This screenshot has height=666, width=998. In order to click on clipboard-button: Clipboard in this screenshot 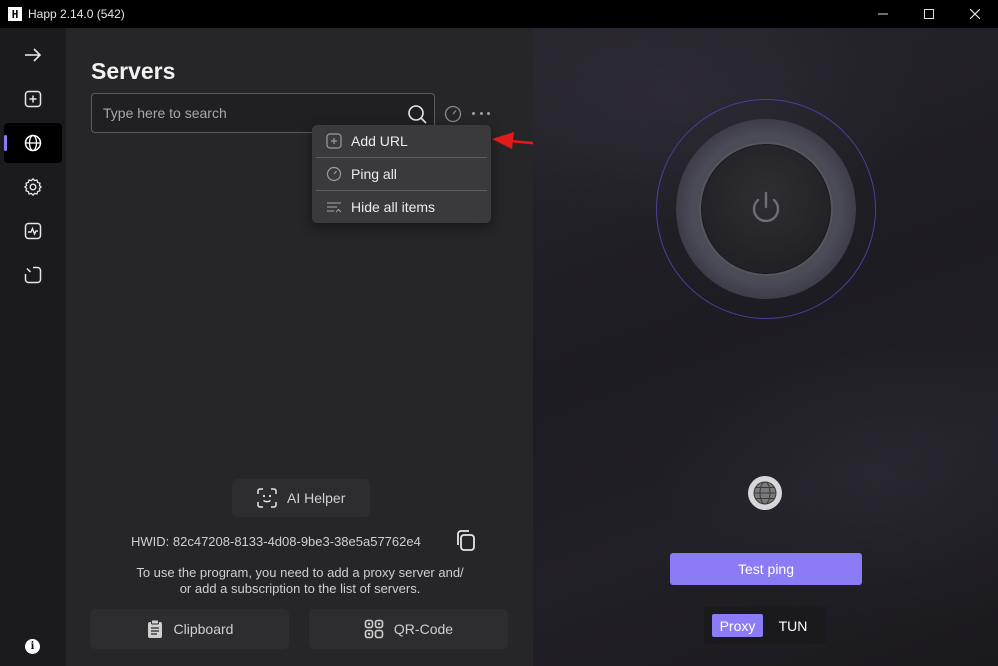, I will do `click(189, 629)`.